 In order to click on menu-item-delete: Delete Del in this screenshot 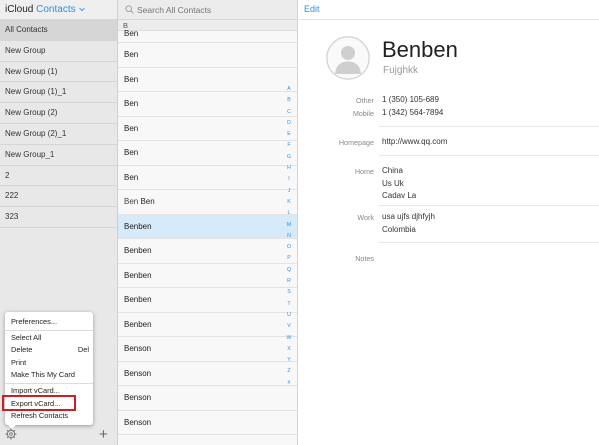, I will do `click(49, 350)`.